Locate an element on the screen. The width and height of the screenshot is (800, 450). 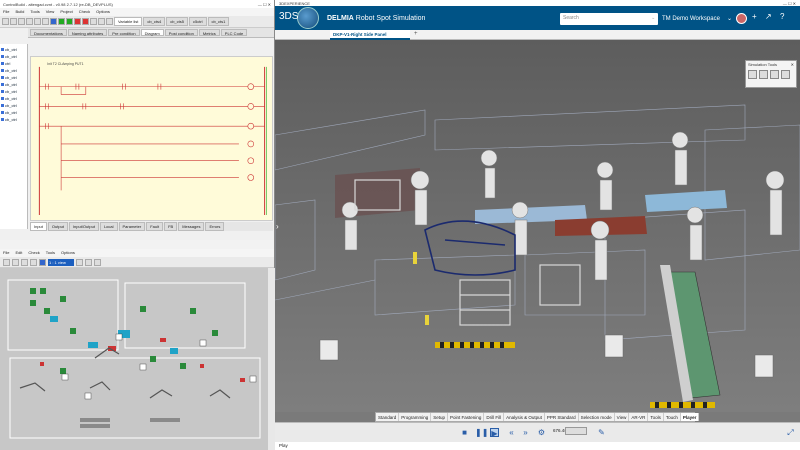
avatar is located at coordinates (741, 18).